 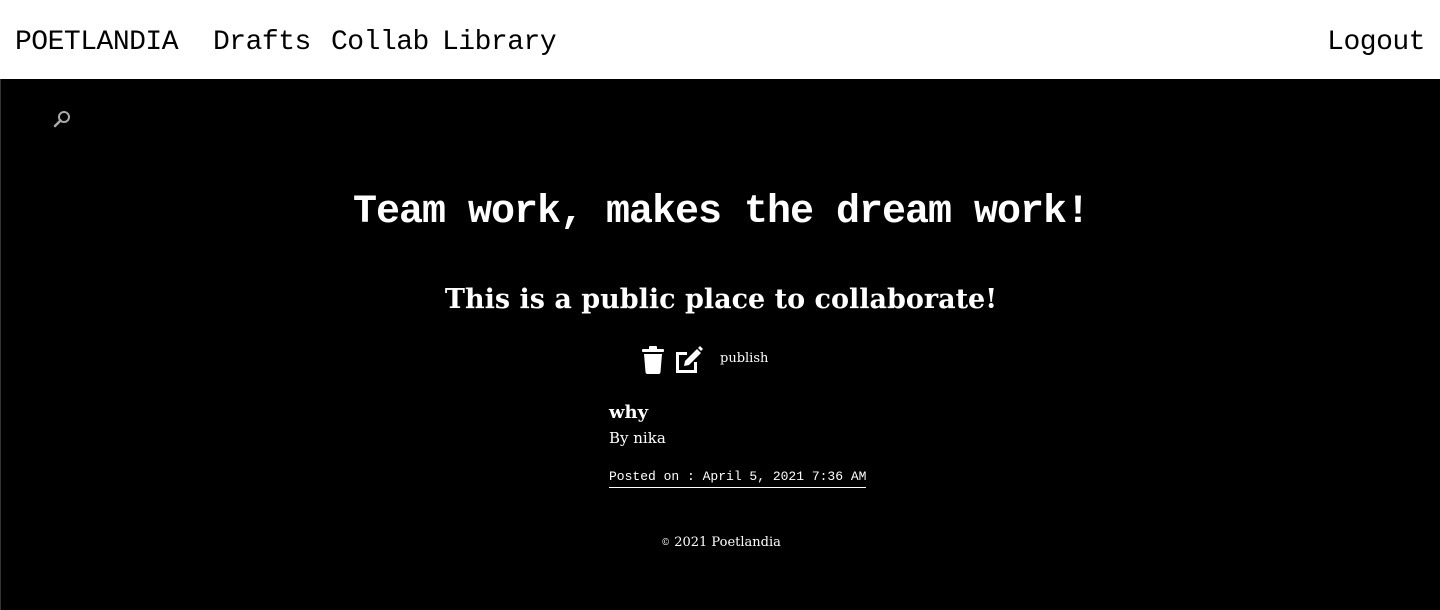 I want to click on footer: © 2021 Poetlandia, so click(x=720, y=542).